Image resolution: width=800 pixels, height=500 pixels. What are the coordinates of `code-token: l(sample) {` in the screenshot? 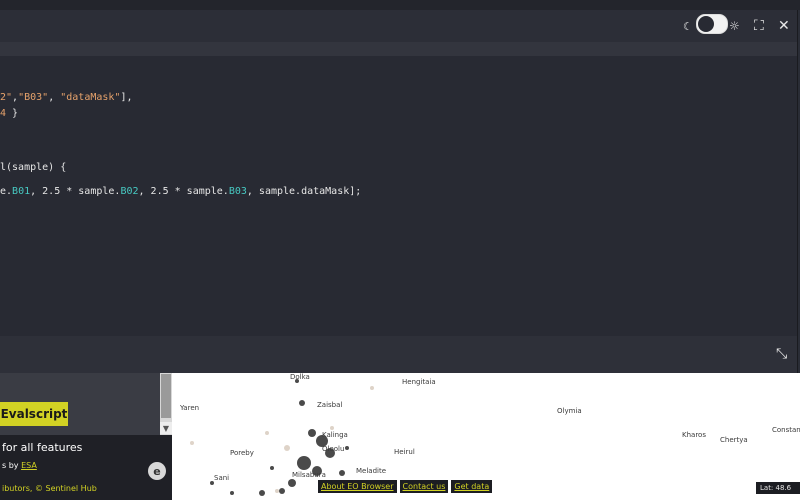 It's located at (33, 167).